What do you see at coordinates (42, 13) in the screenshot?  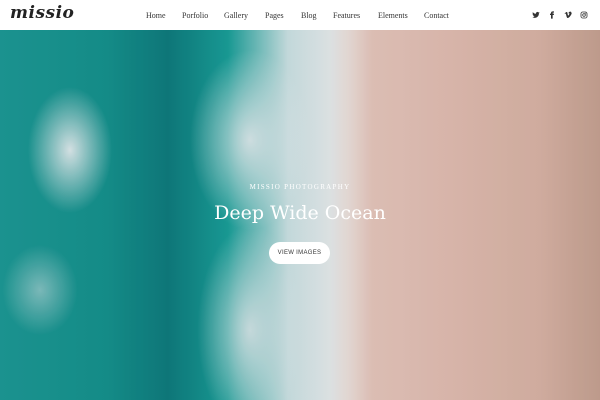 I see `logo: missio` at bounding box center [42, 13].